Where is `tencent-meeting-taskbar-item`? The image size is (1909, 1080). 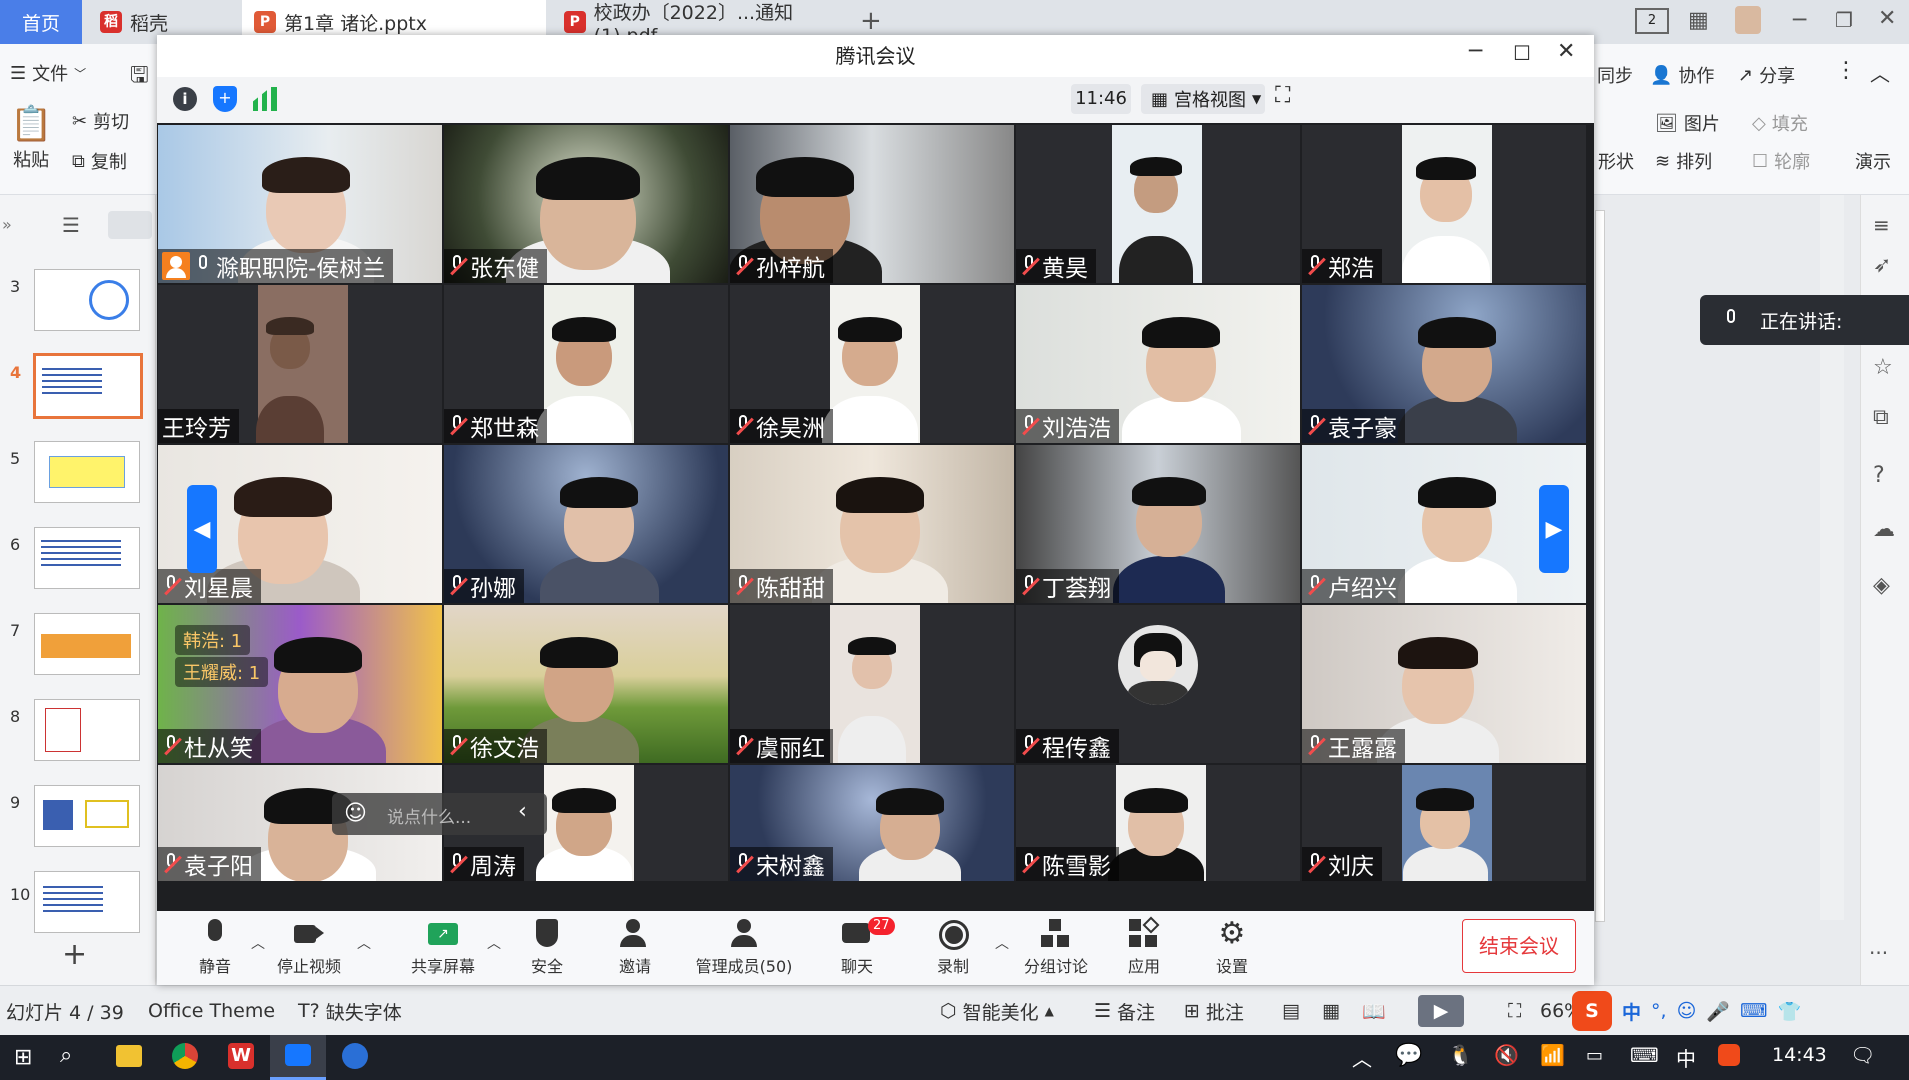 tencent-meeting-taskbar-item is located at coordinates (298, 1057).